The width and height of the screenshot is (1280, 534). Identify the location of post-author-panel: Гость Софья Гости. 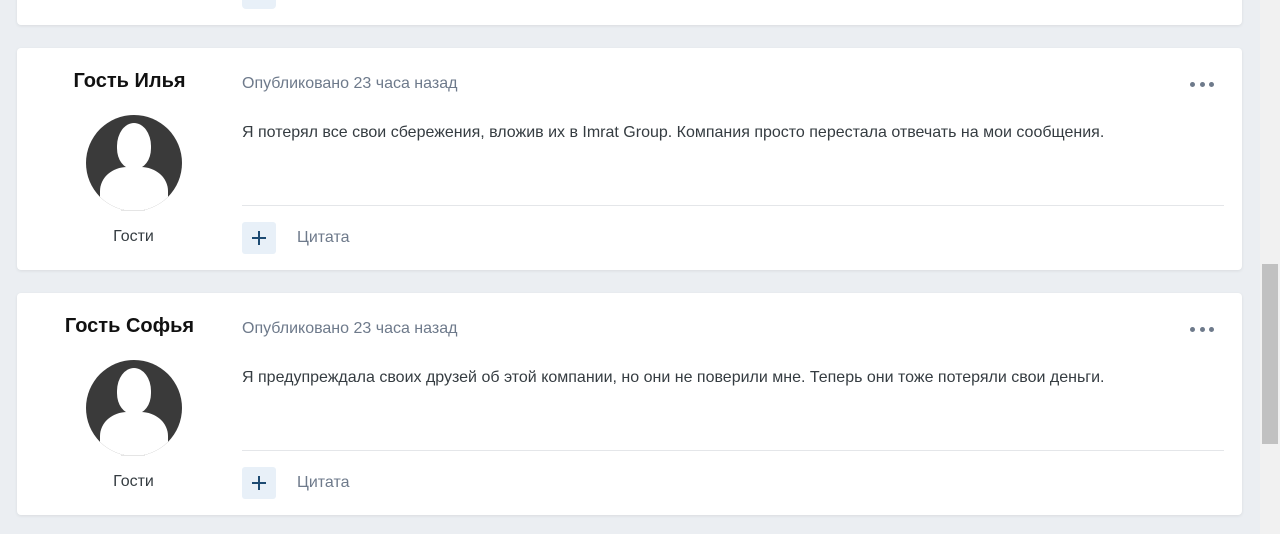
(129, 404).